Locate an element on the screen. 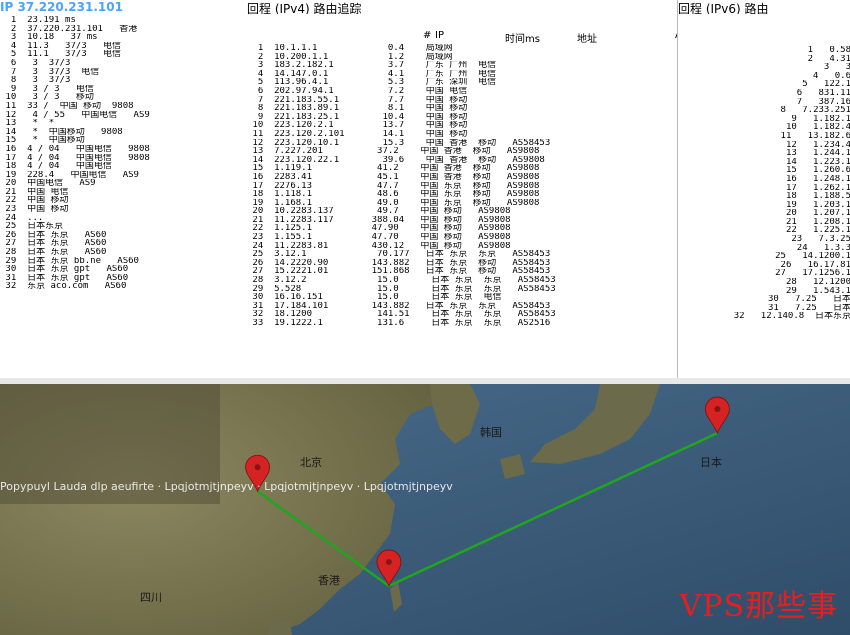  col-num: # is located at coordinates (427, 35).